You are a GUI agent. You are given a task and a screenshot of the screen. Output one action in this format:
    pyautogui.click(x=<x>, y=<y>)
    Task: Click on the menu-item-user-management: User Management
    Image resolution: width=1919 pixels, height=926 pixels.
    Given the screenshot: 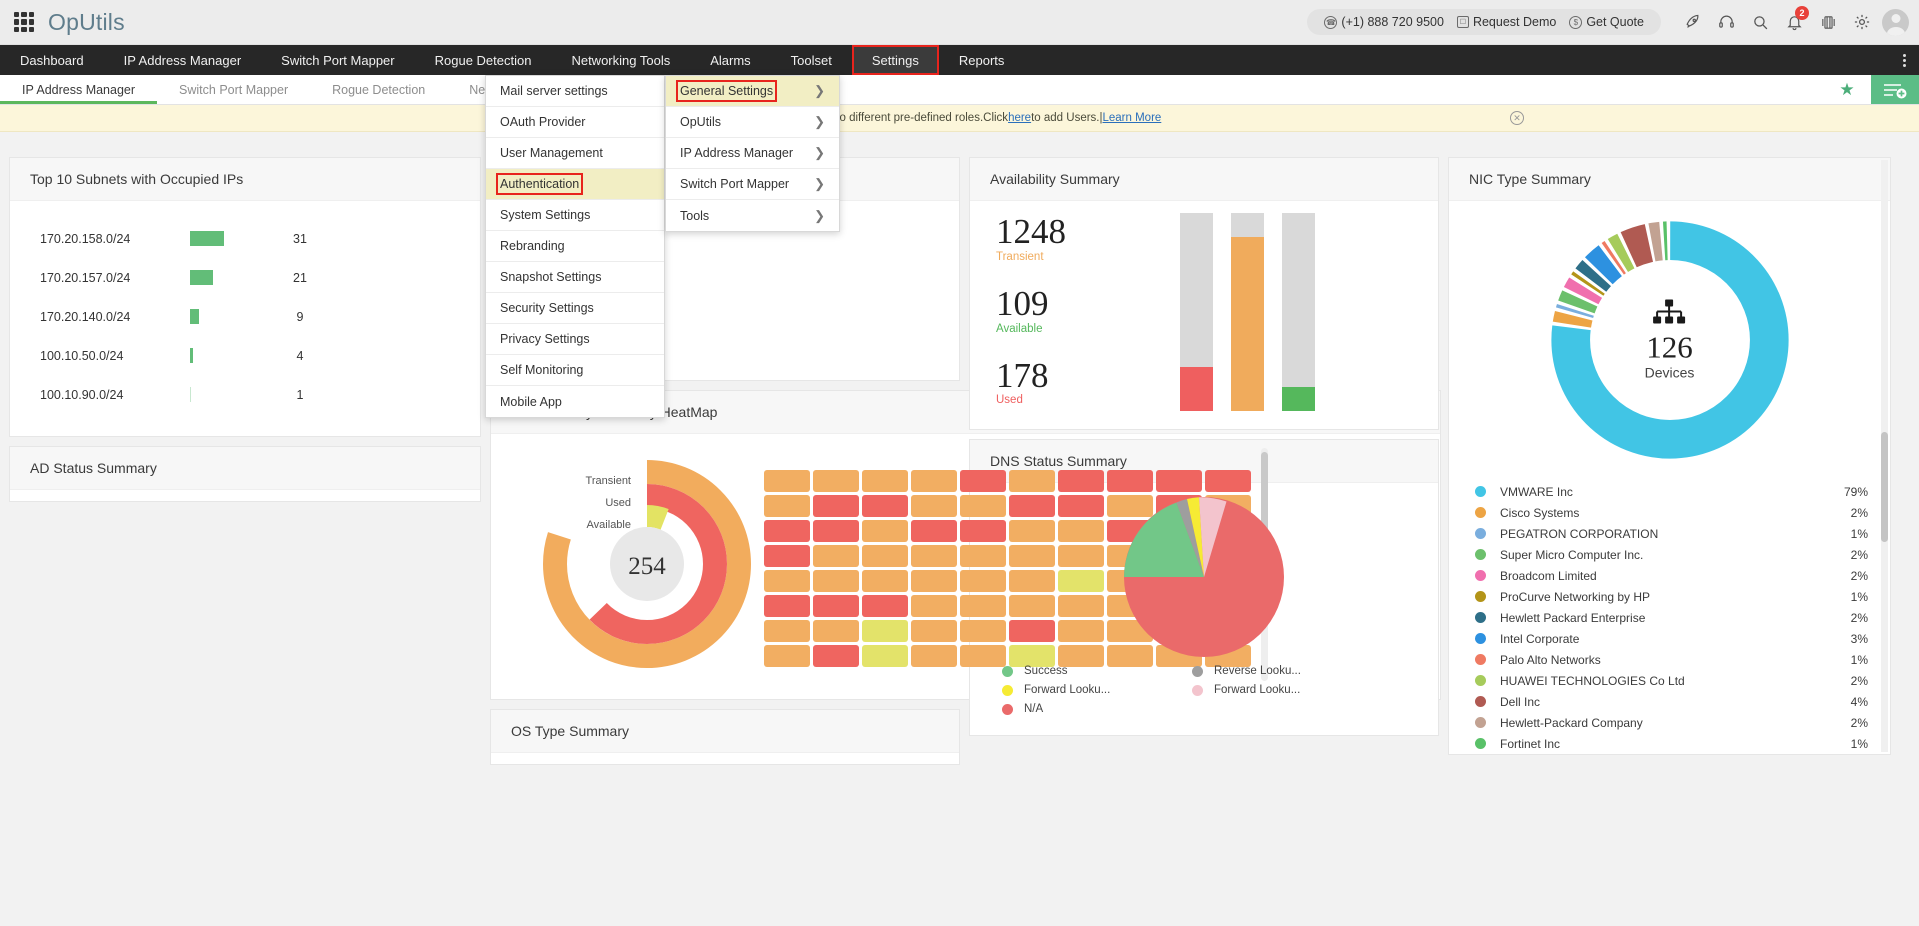 What is the action you would take?
    pyautogui.click(x=575, y=153)
    